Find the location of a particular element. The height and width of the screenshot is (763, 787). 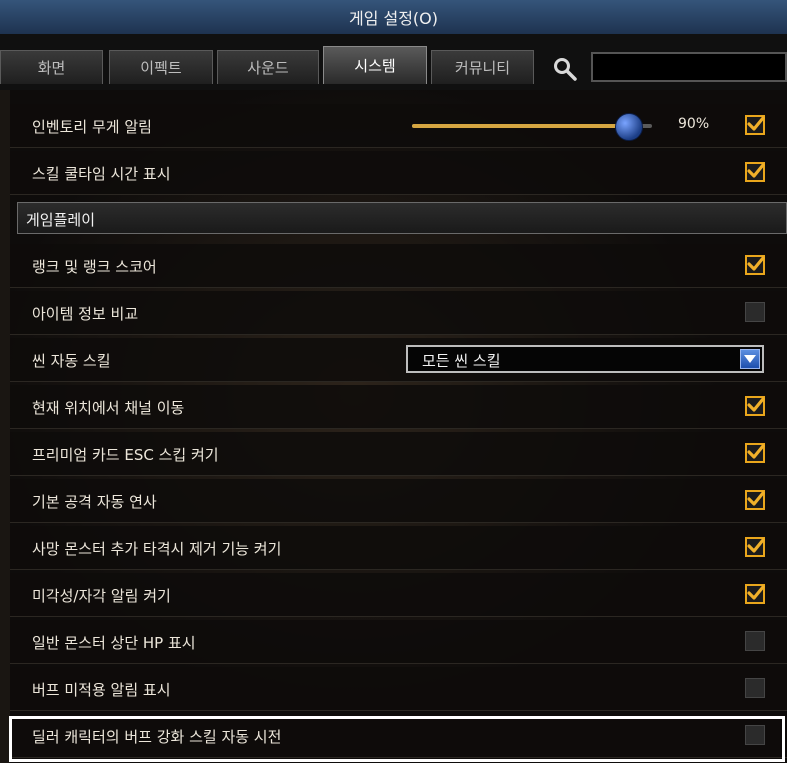

tab-system: 시스템 is located at coordinates (375, 65).